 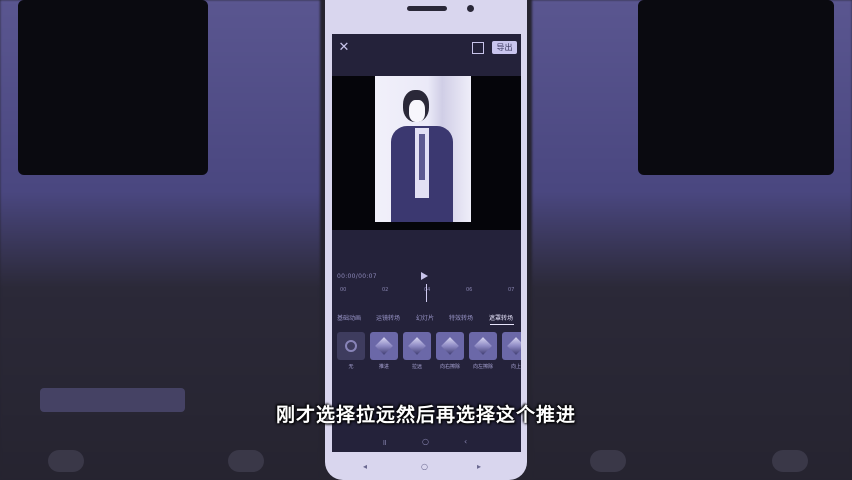 I want to click on preview-image, so click(x=423, y=149).